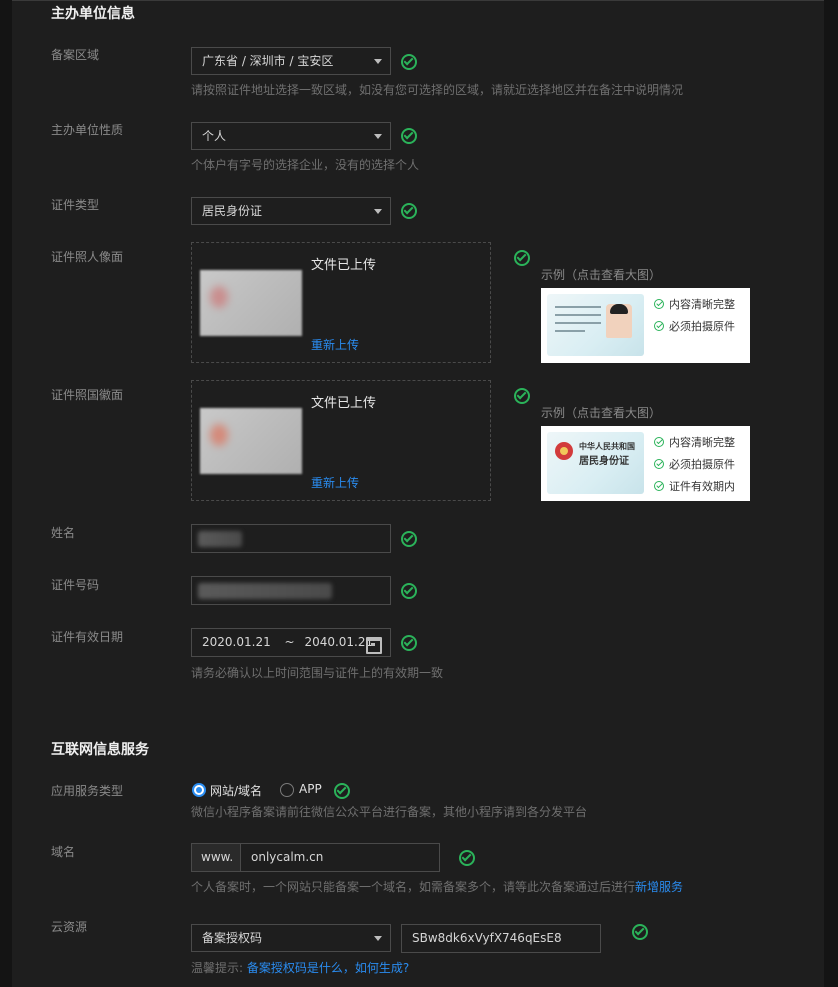 This screenshot has width=838, height=987. Describe the element at coordinates (220, 539) in the screenshot. I see `redacted-name` at that location.